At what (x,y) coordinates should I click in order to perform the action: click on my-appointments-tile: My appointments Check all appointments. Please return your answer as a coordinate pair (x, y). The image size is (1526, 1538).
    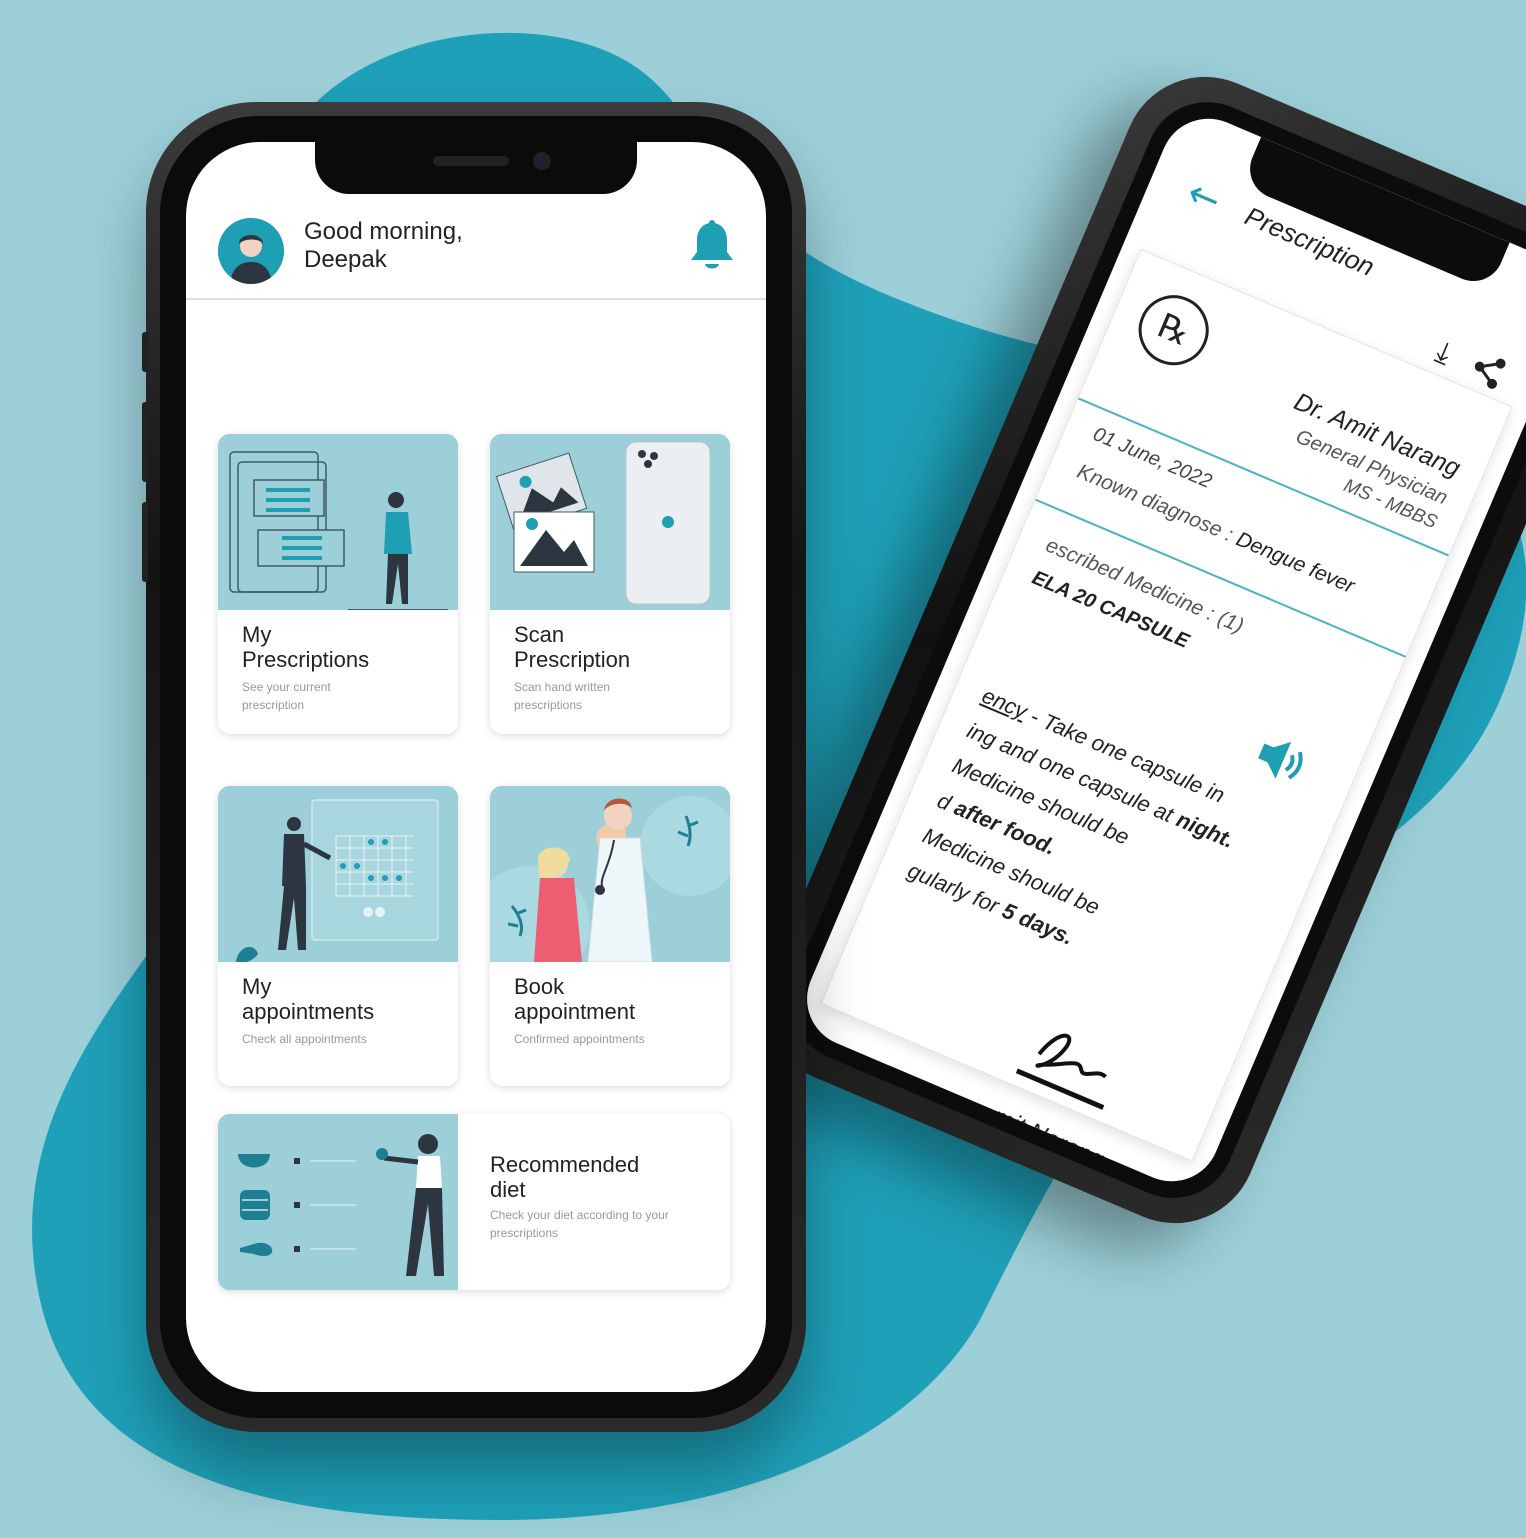
    Looking at the image, I should click on (338, 936).